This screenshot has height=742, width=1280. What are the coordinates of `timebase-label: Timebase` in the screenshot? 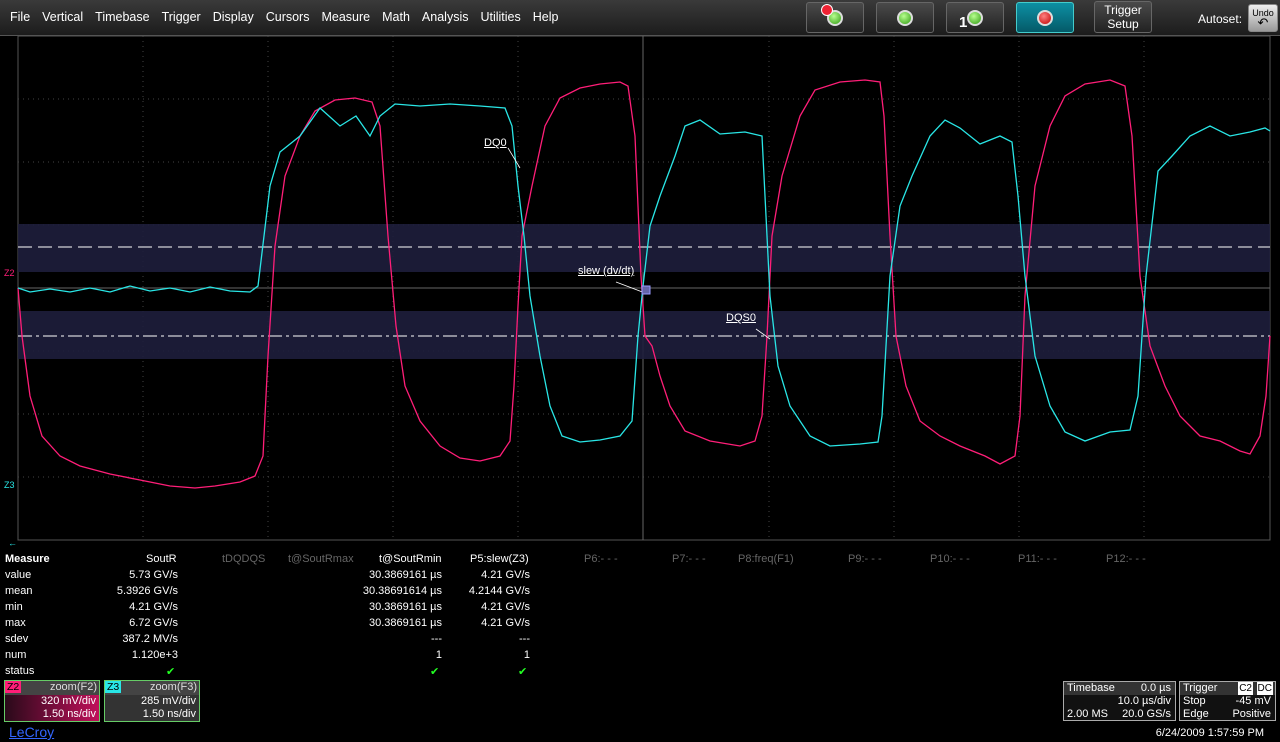 It's located at (1091, 688).